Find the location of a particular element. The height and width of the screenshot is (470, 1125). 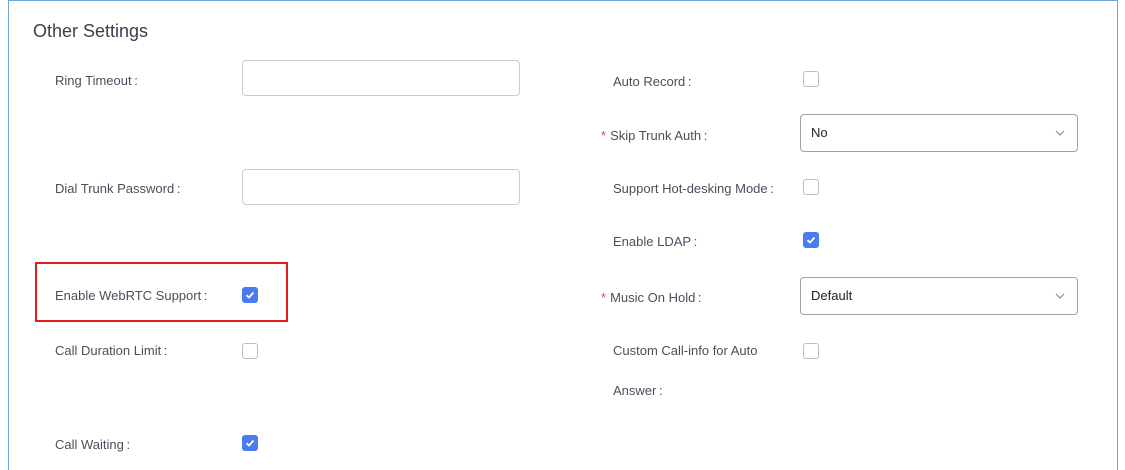

enable-ldap-checkbox is located at coordinates (811, 240).